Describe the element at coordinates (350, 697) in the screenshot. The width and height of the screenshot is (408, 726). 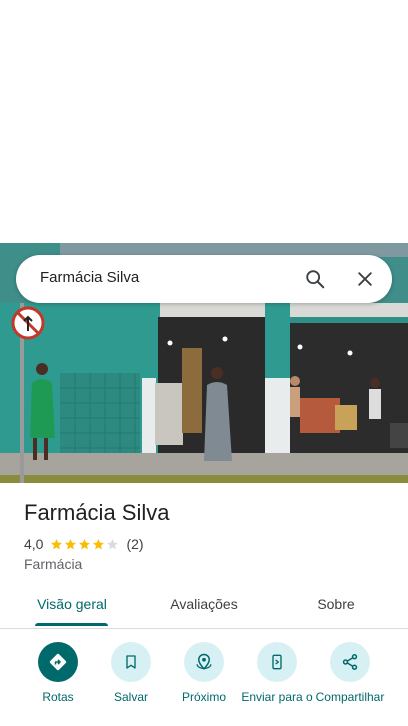
I see `share-label: Compartilhar` at that location.